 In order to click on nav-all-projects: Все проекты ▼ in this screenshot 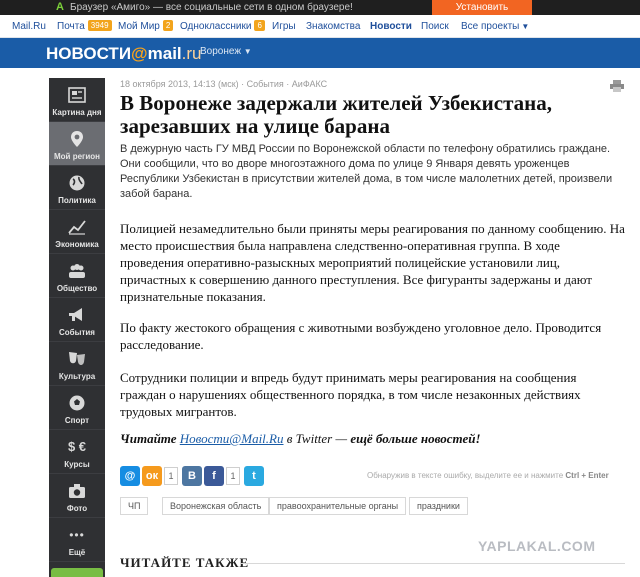, I will do `click(495, 26)`.